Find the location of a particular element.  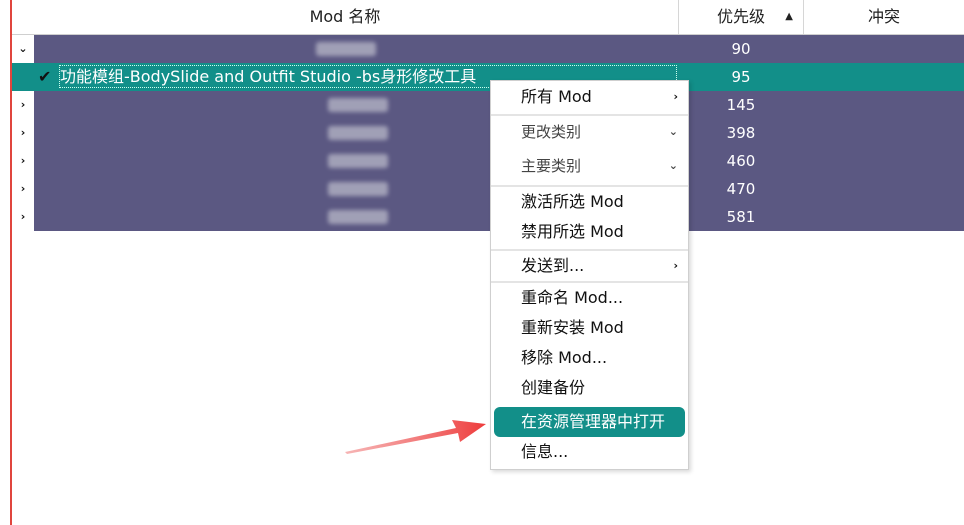

annotation-arrow-icon is located at coordinates (415, 437).